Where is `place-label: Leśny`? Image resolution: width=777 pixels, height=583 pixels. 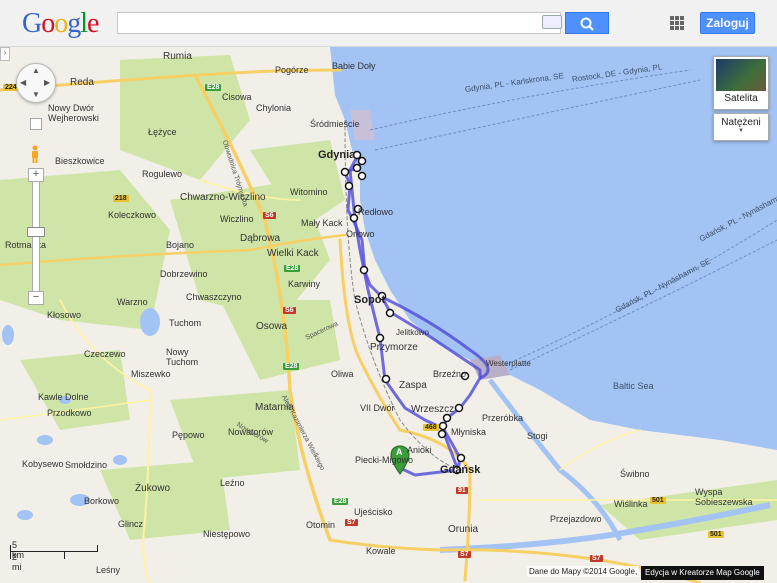 place-label: Leśny is located at coordinates (108, 570).